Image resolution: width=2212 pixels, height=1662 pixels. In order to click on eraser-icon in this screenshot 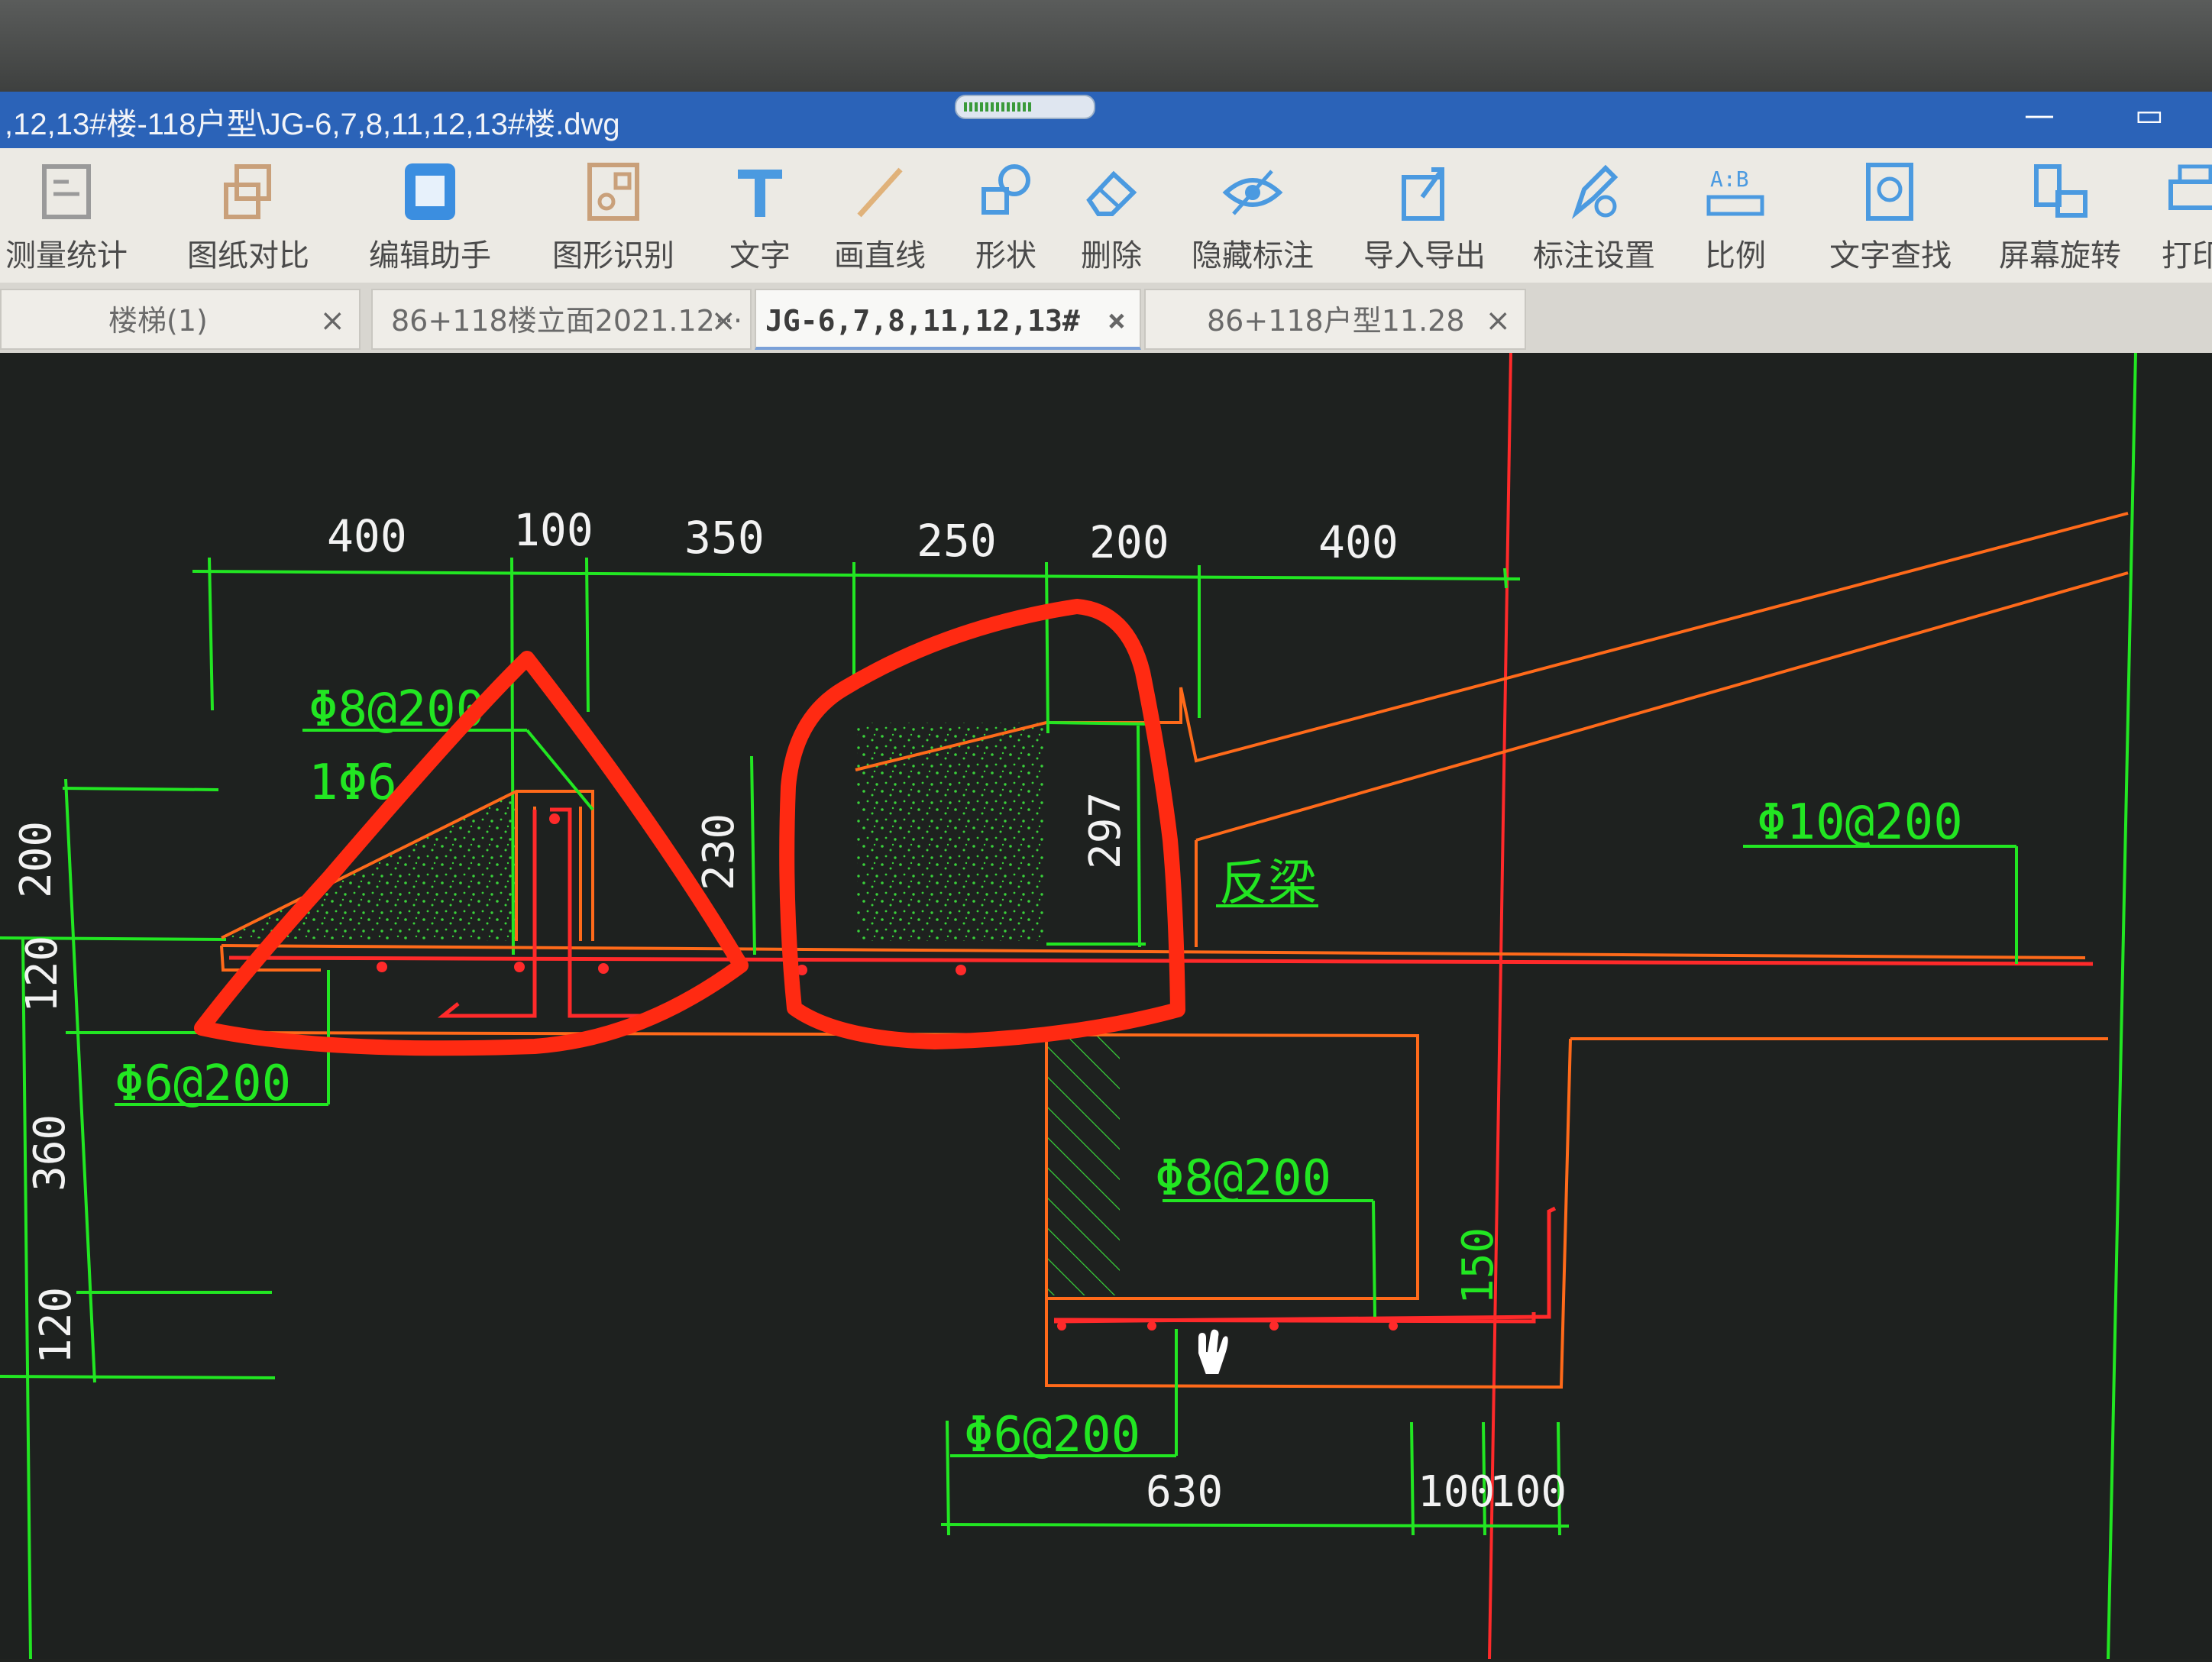, I will do `click(1111, 193)`.